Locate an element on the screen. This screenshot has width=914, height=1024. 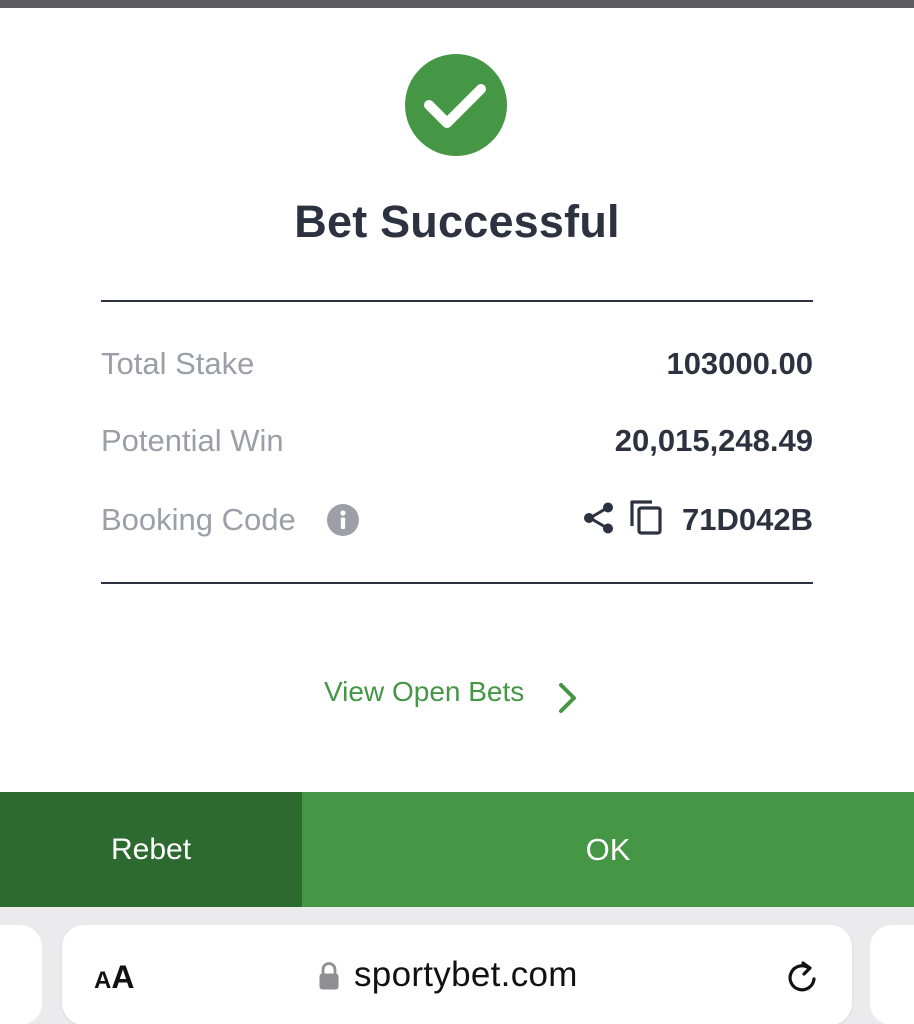
text-size-button: AA is located at coordinates (114, 977).